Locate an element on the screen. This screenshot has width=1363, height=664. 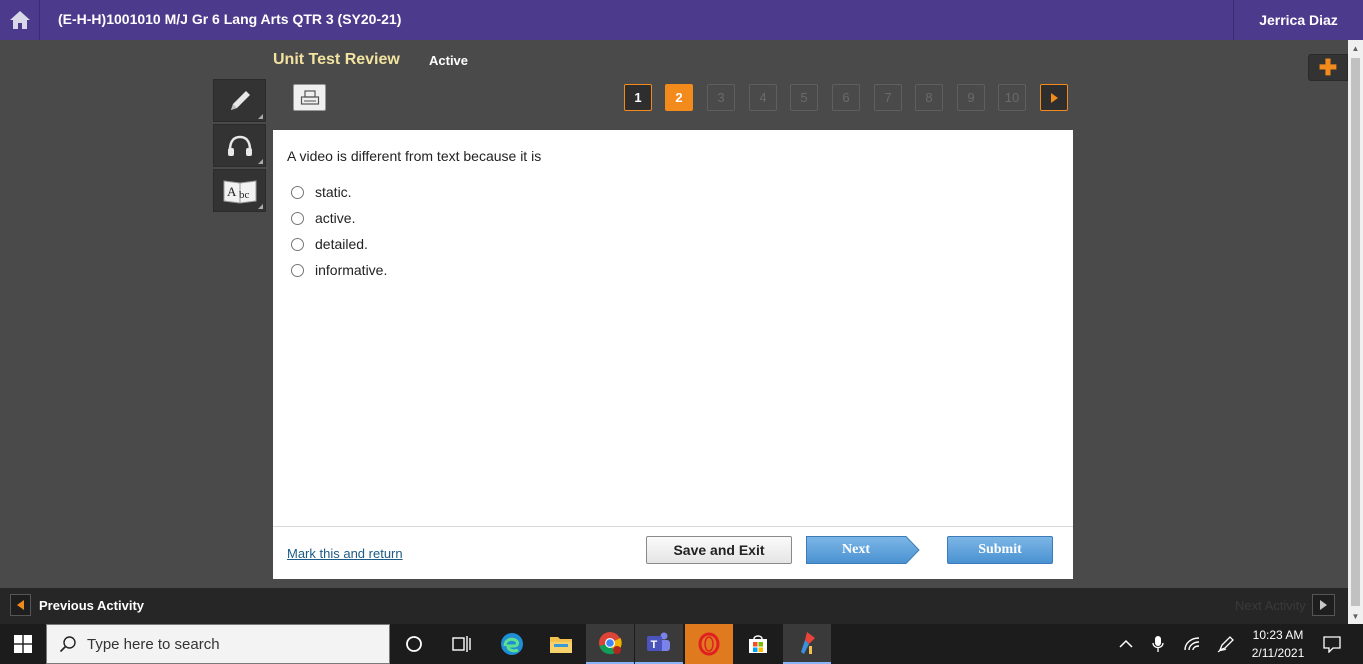
user-name: Jerrica Diaz is located at coordinates (1298, 20).